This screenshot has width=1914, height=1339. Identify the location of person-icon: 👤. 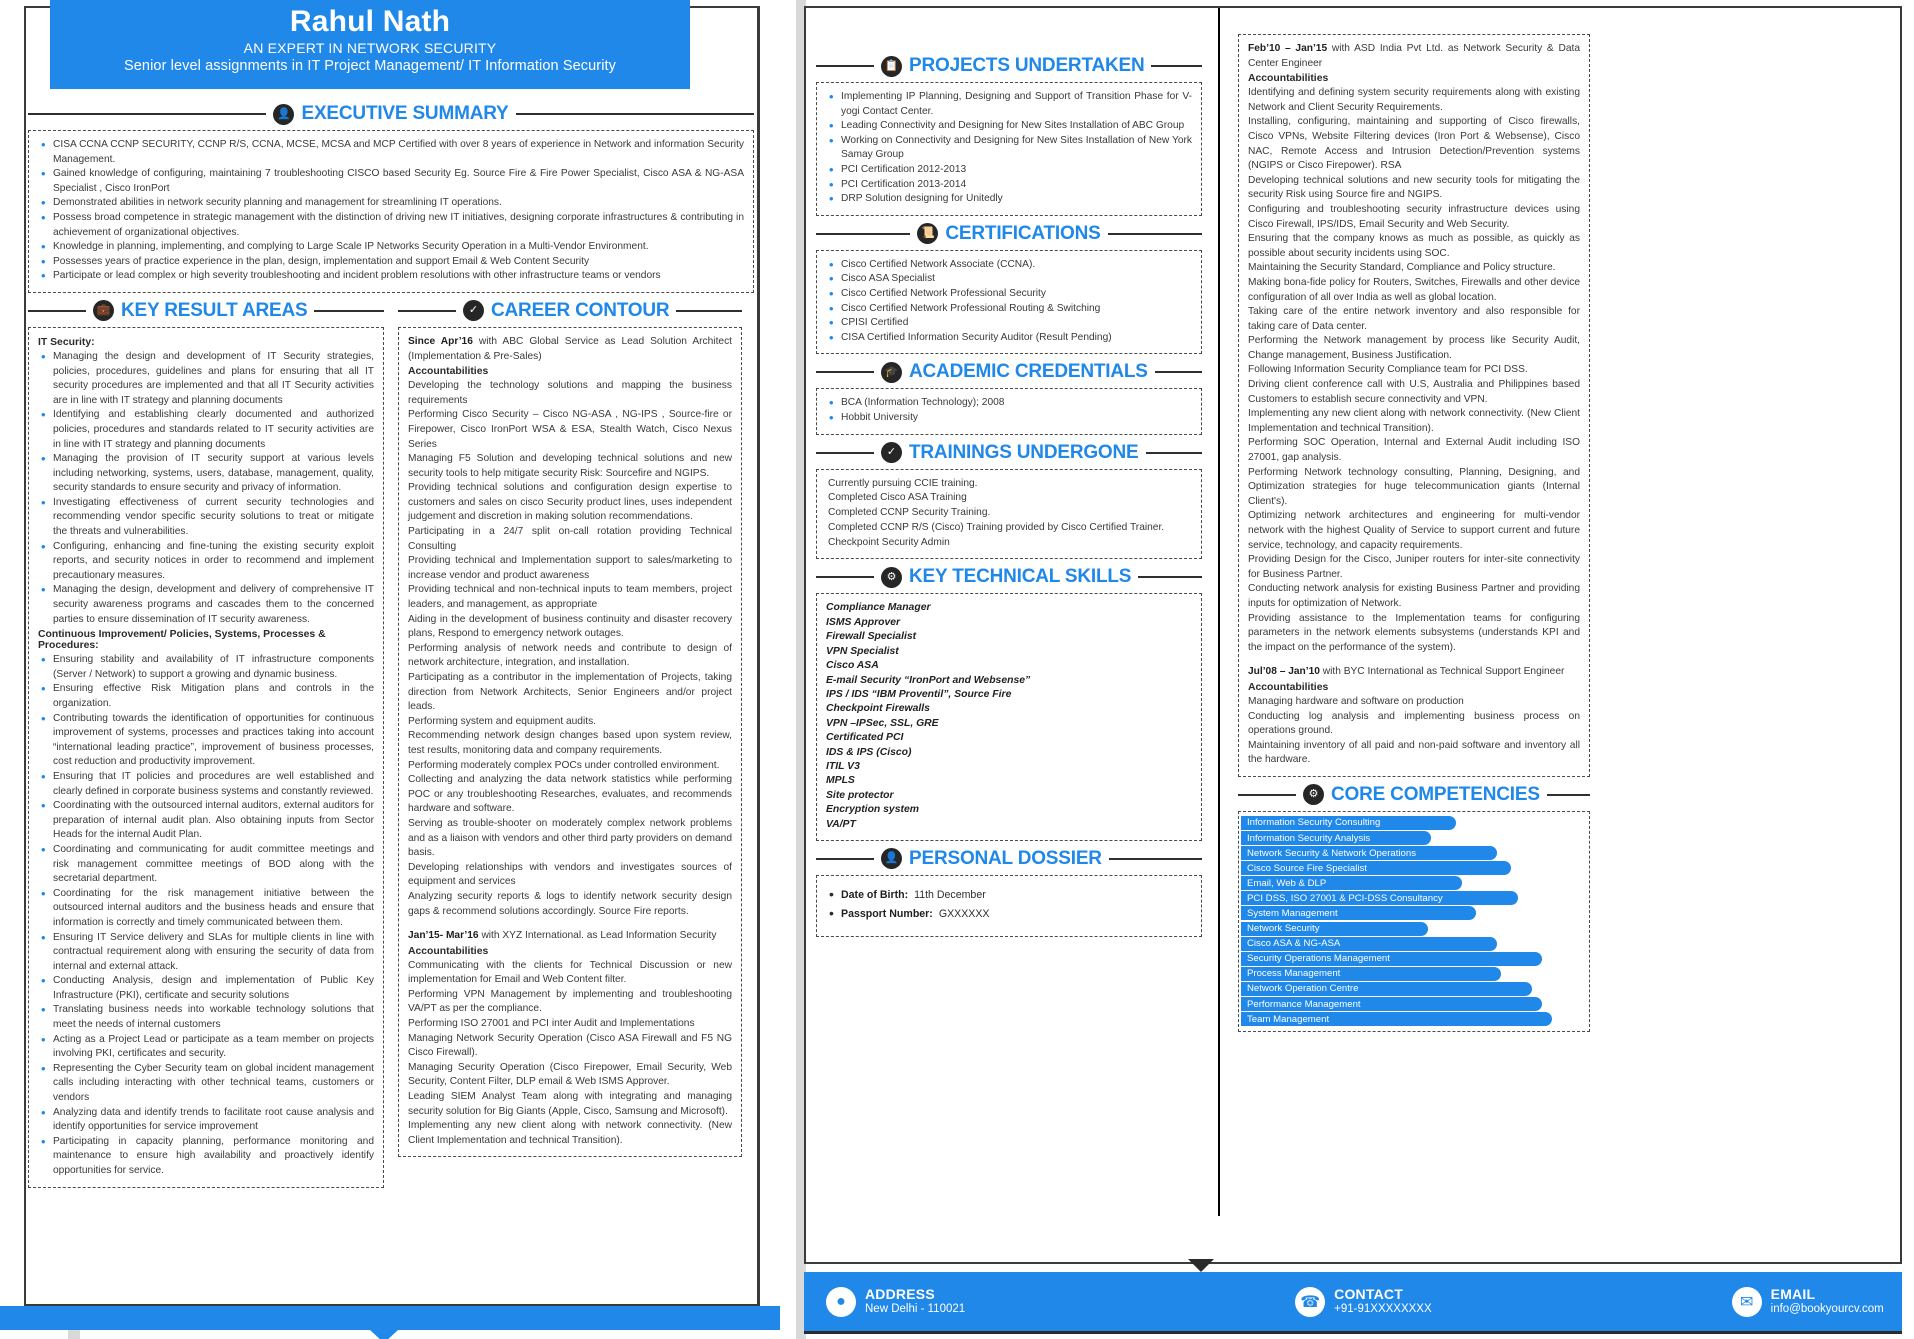
(891, 859).